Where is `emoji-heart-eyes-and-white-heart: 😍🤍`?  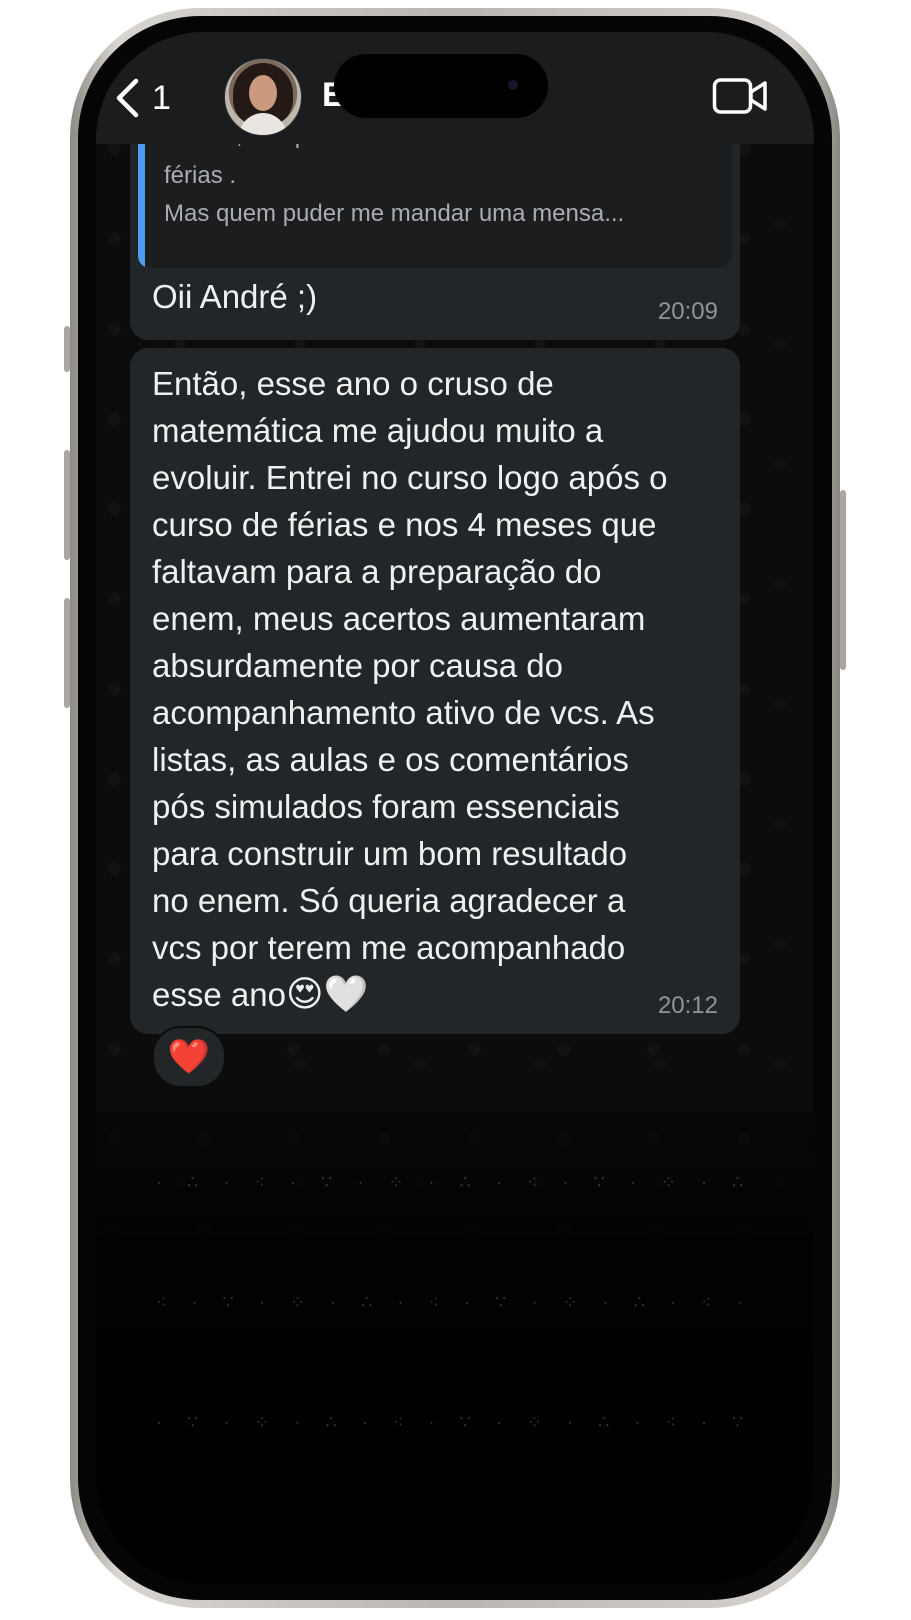
emoji-heart-eyes-and-white-heart: 😍🤍 is located at coordinates (327, 994).